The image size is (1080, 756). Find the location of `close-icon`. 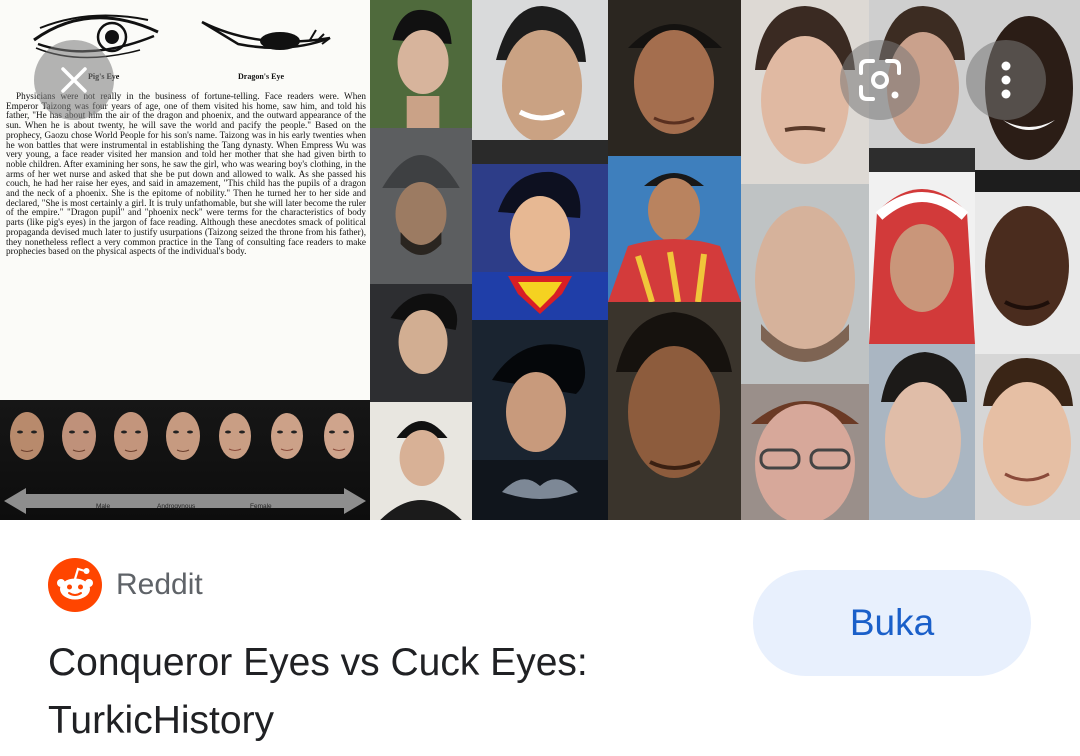

close-icon is located at coordinates (74, 80).